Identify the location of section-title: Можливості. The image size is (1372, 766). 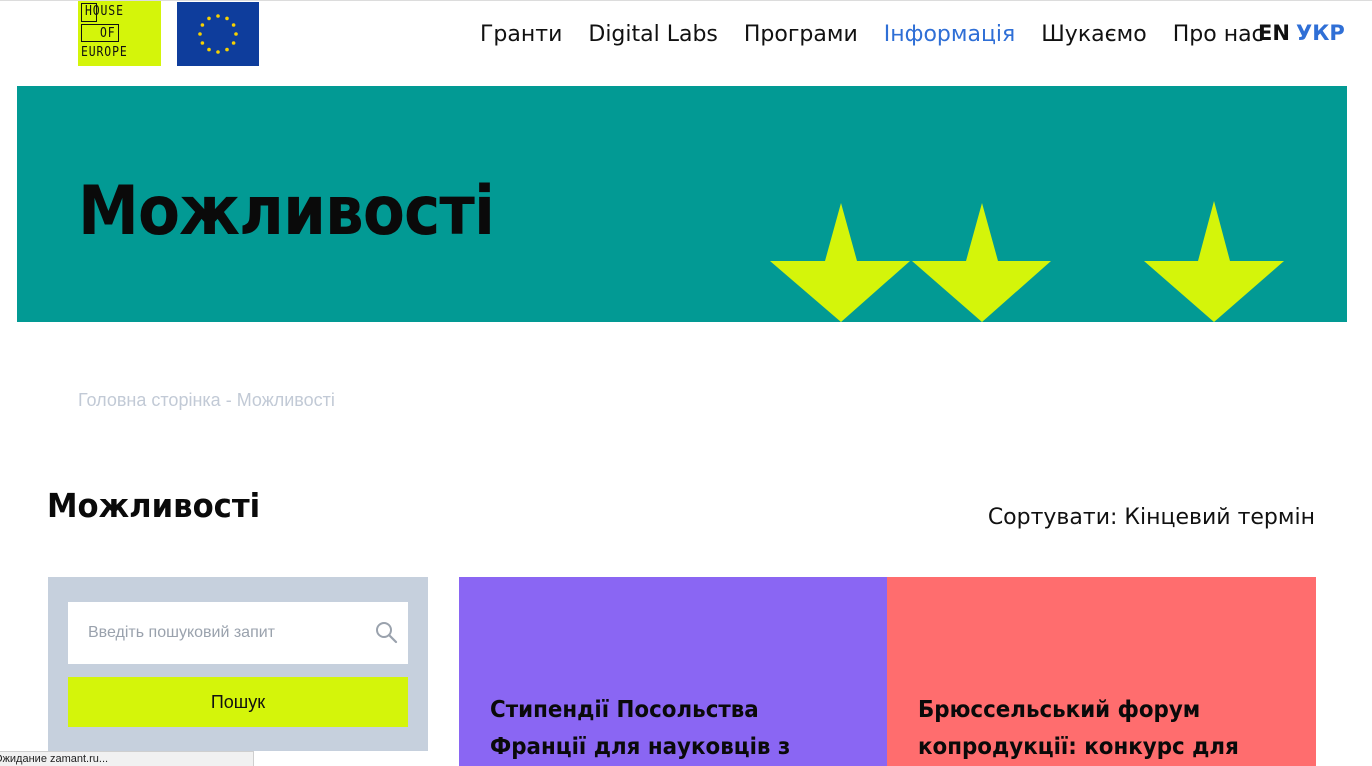
(154, 505).